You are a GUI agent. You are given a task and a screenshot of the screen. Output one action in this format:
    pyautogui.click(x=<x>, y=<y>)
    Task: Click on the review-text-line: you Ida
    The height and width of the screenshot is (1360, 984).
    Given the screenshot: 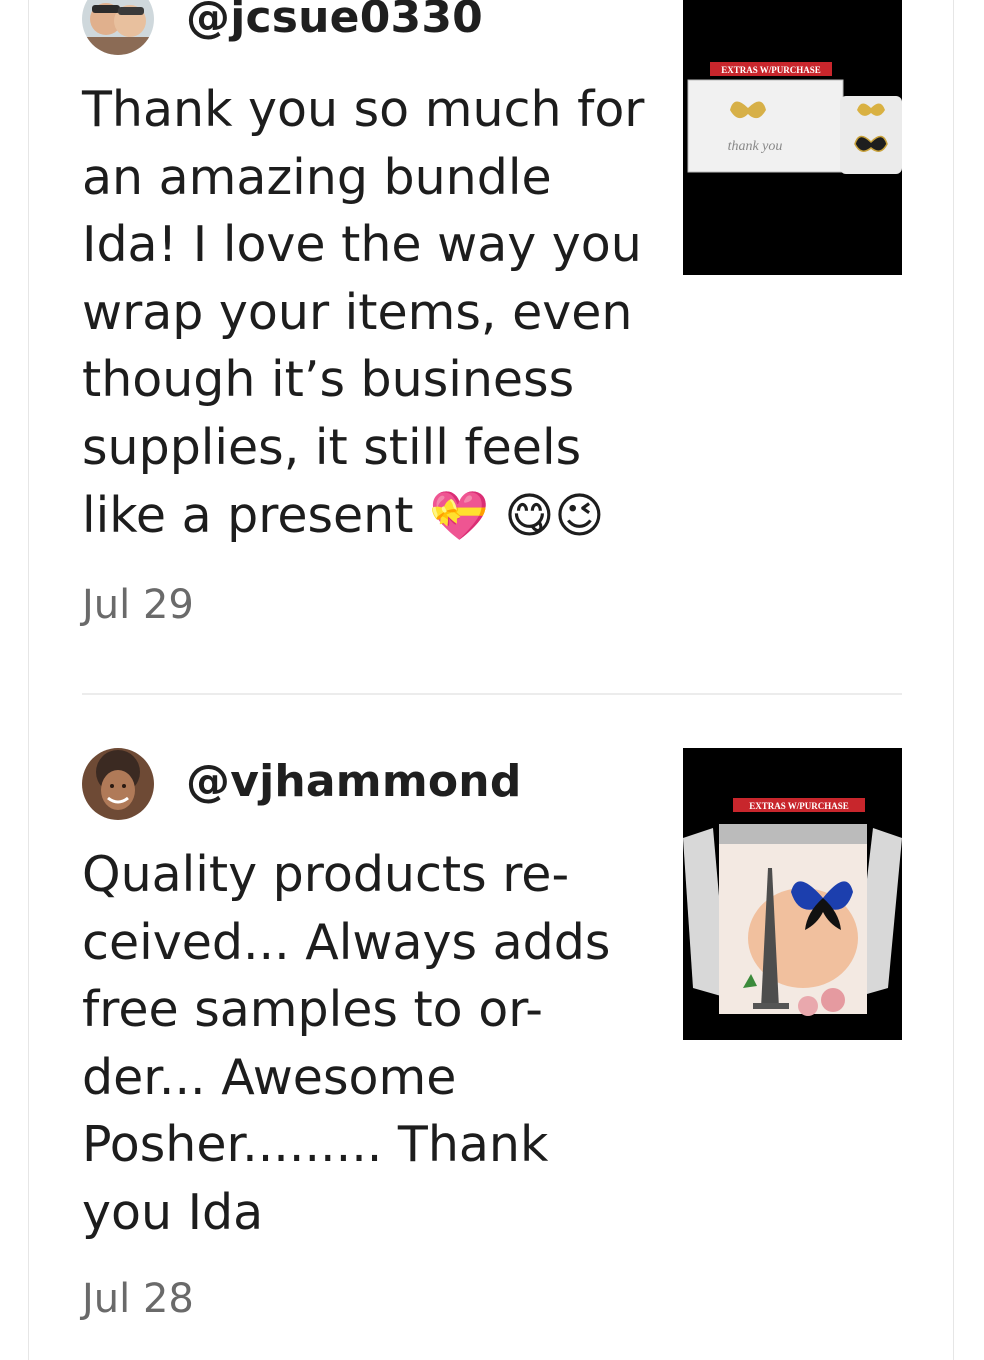 What is the action you would take?
    pyautogui.click(x=173, y=1212)
    